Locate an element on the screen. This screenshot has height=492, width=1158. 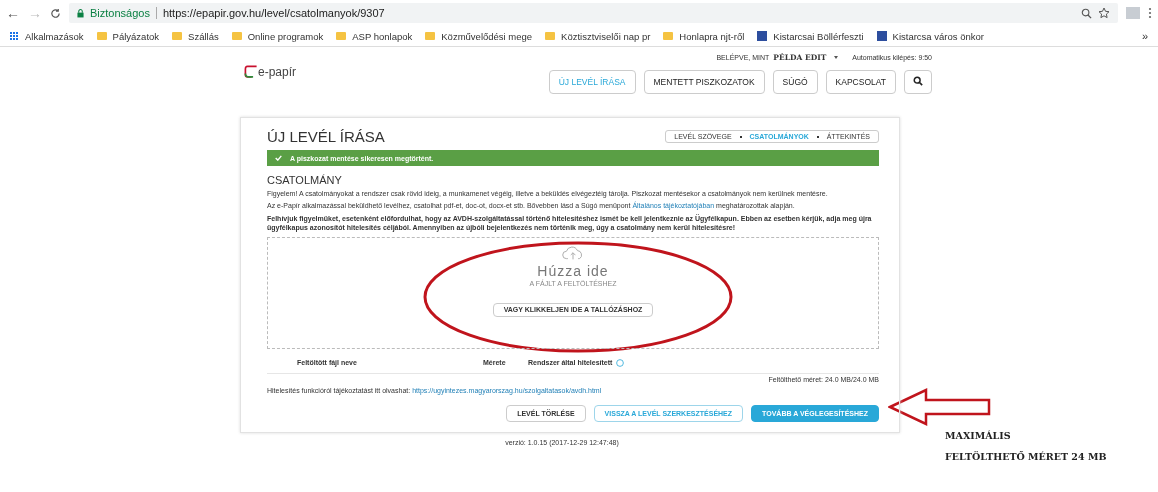
bookmark: Közművelődési mege is located at coordinates (479, 36).